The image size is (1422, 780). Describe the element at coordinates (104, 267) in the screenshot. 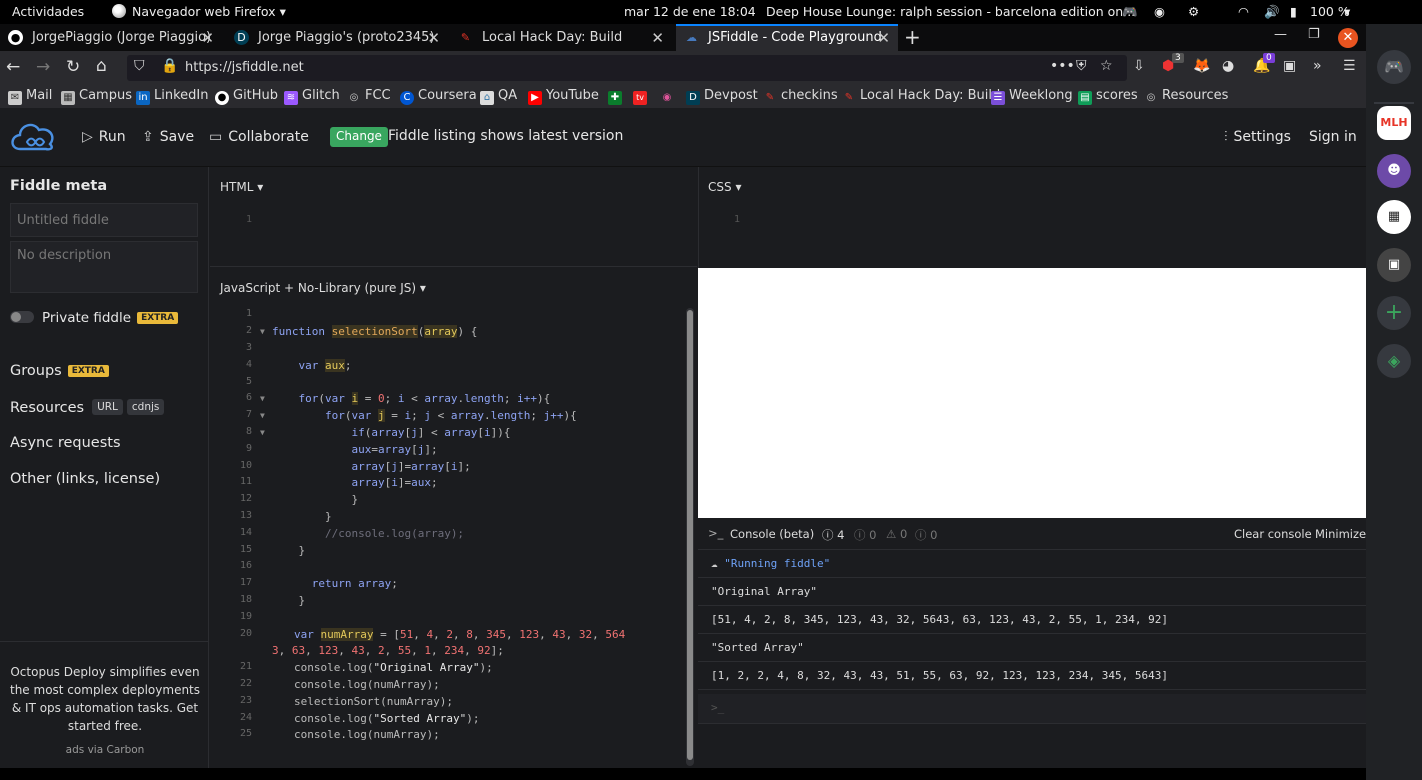

I see `fiddle-description-input: No description` at that location.